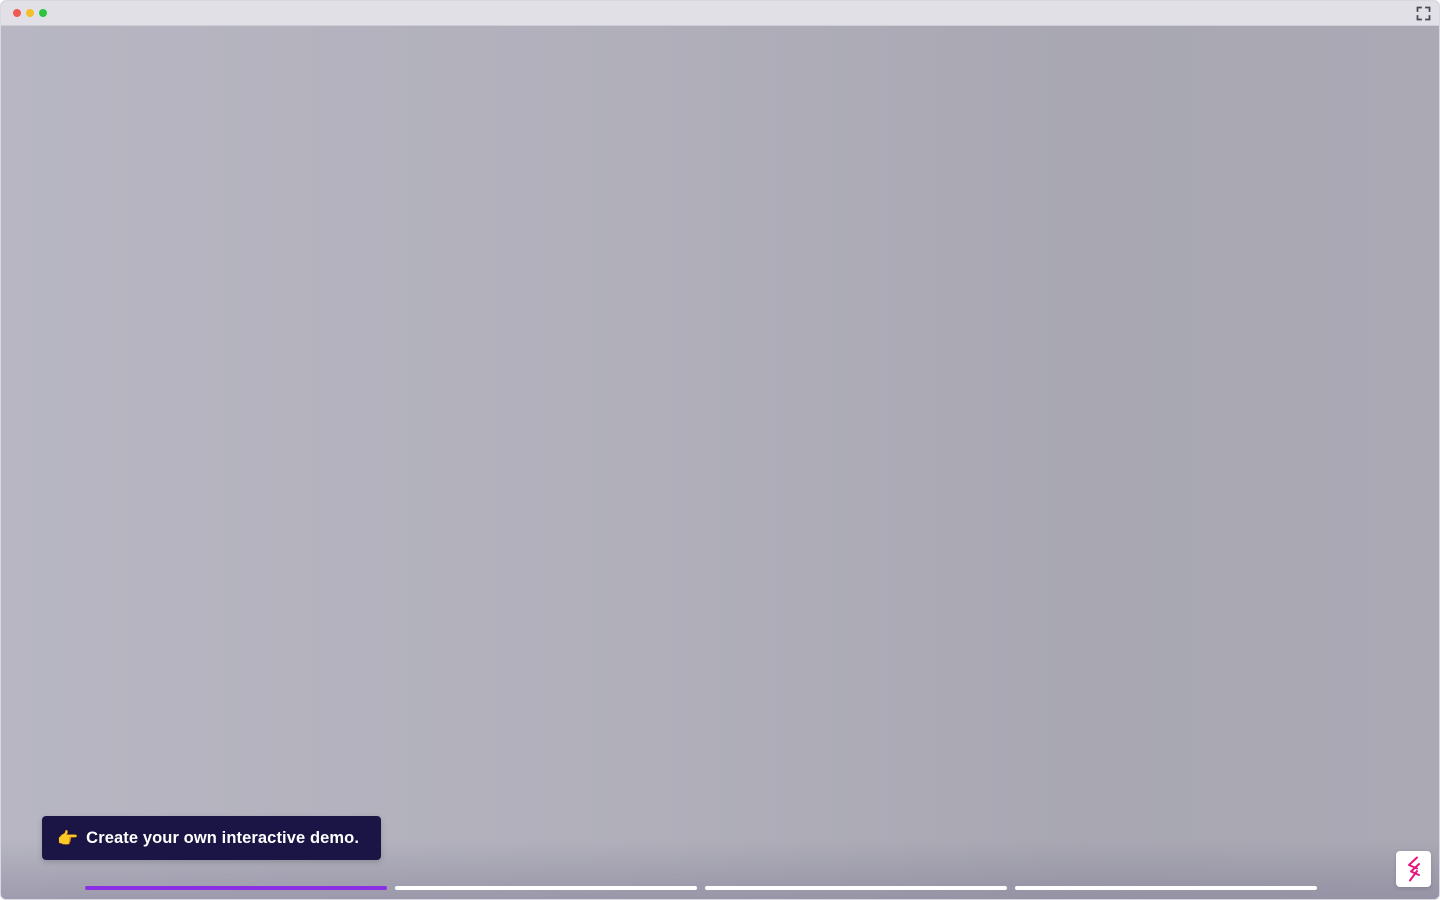 The width and height of the screenshot is (1440, 900). I want to click on fullscreen-button, so click(1423, 13).